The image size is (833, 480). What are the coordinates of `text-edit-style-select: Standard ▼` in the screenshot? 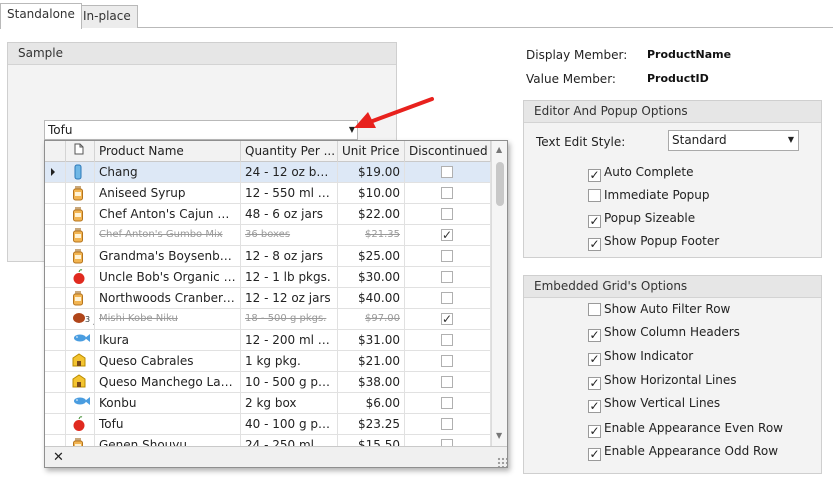 It's located at (733, 140).